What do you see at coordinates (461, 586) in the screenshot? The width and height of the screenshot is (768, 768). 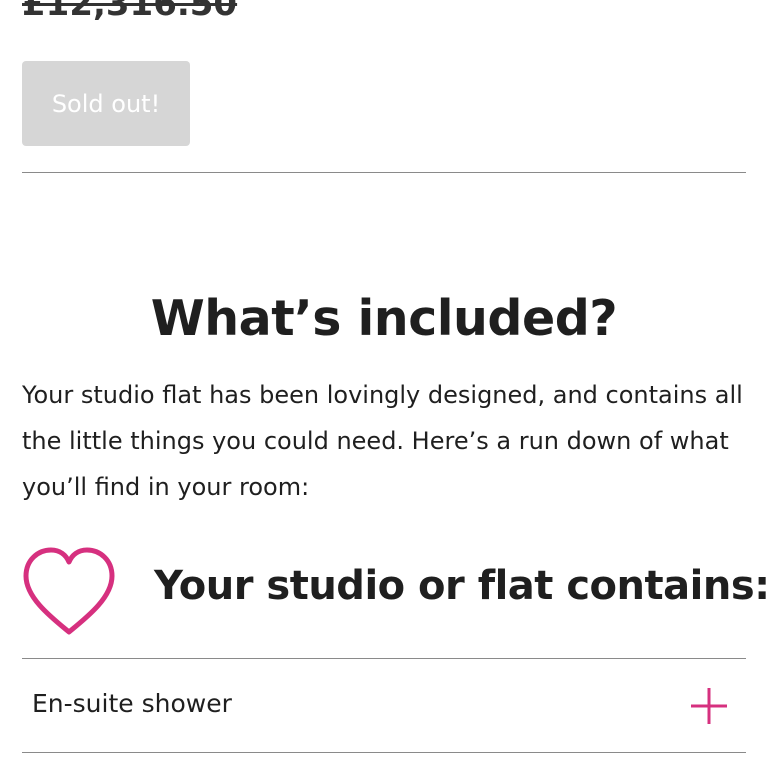 I see `contains-heading: Your studio or flat contains:` at bounding box center [461, 586].